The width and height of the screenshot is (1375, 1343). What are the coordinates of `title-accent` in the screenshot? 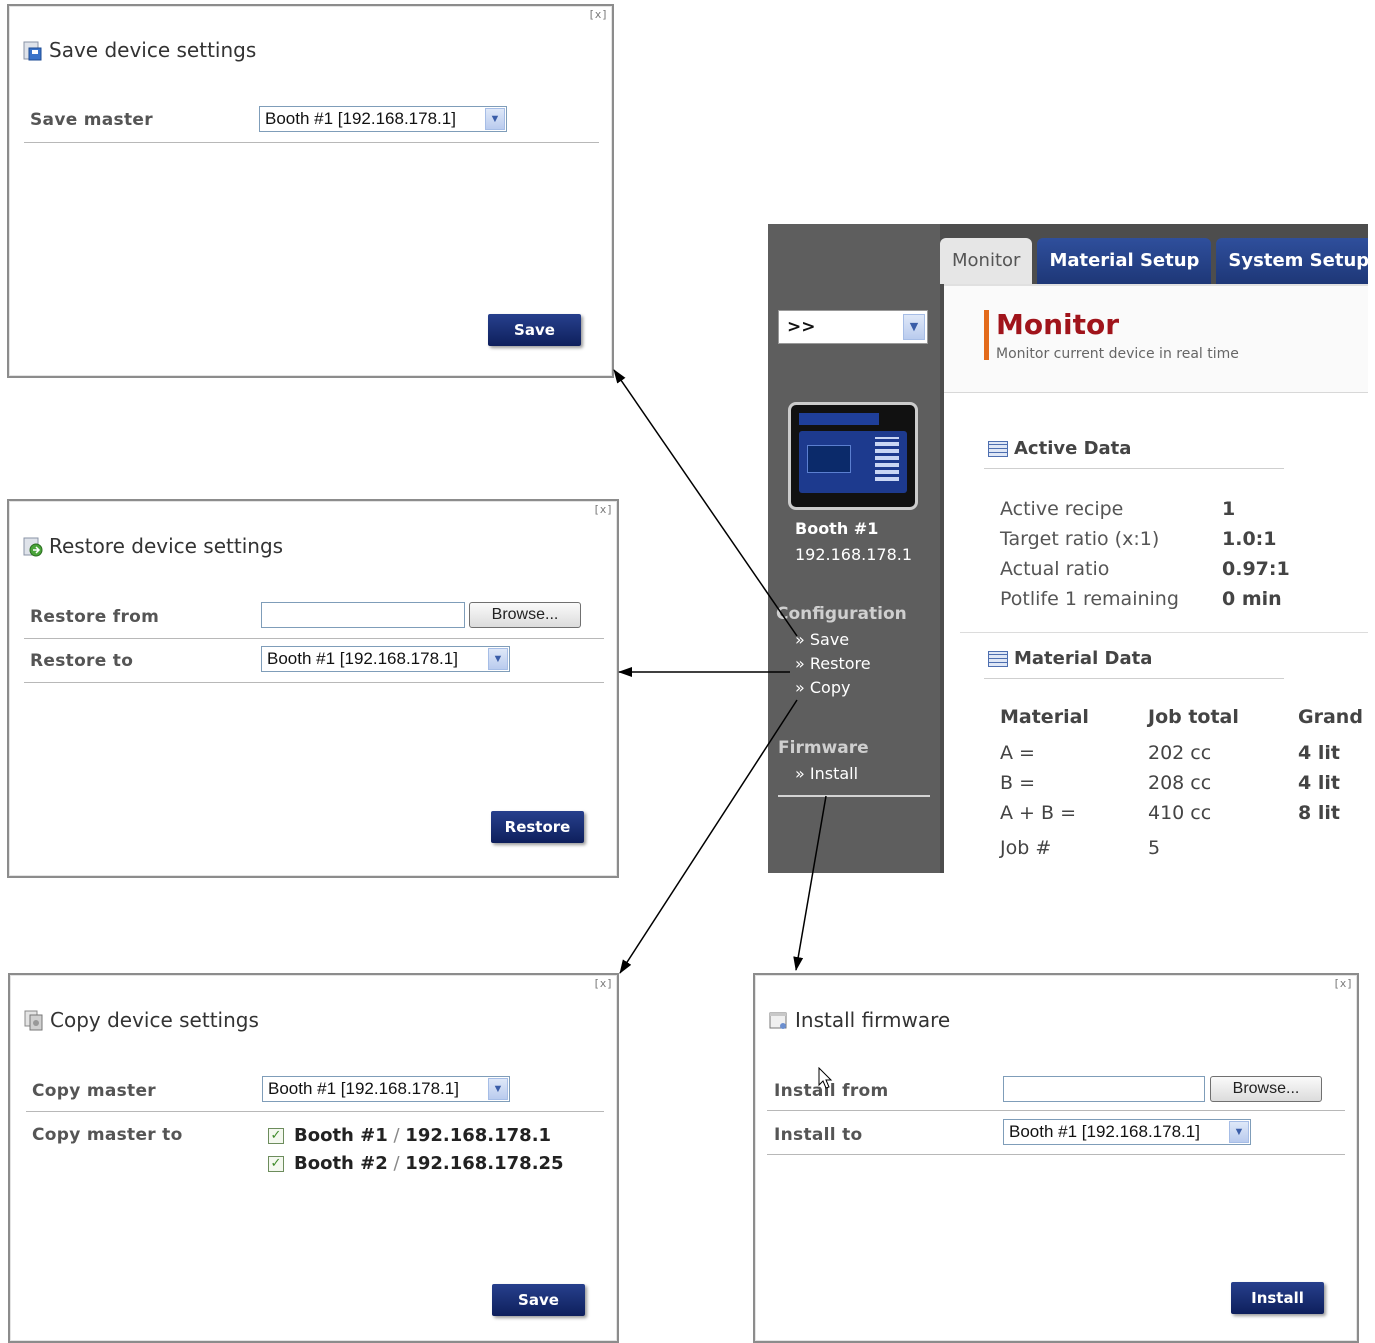 It's located at (986, 335).